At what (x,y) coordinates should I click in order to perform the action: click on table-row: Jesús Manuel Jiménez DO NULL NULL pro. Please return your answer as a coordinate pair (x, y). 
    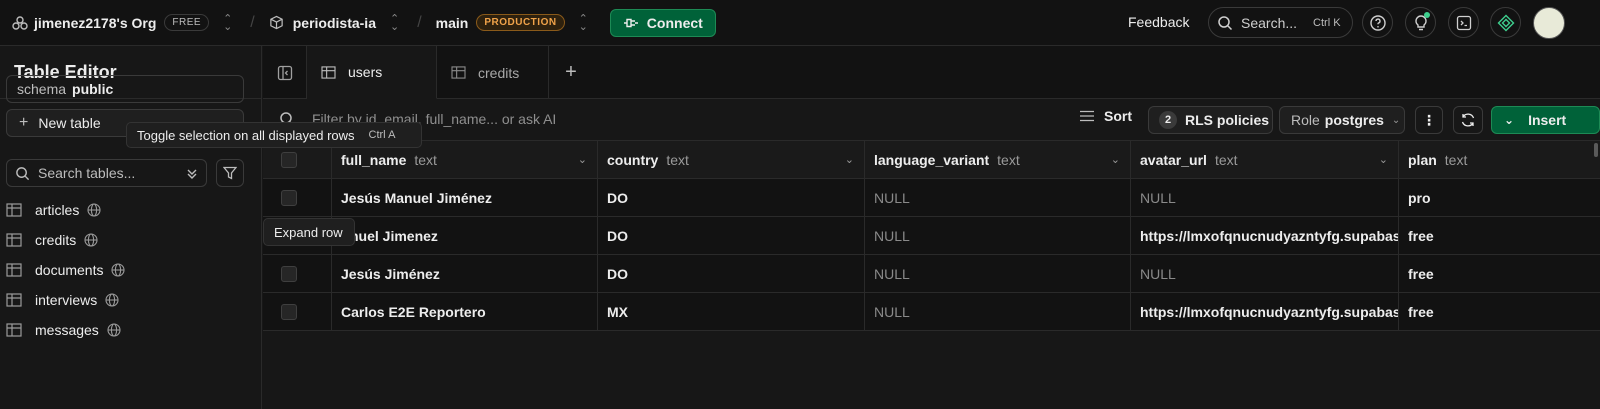
    Looking at the image, I should click on (931, 198).